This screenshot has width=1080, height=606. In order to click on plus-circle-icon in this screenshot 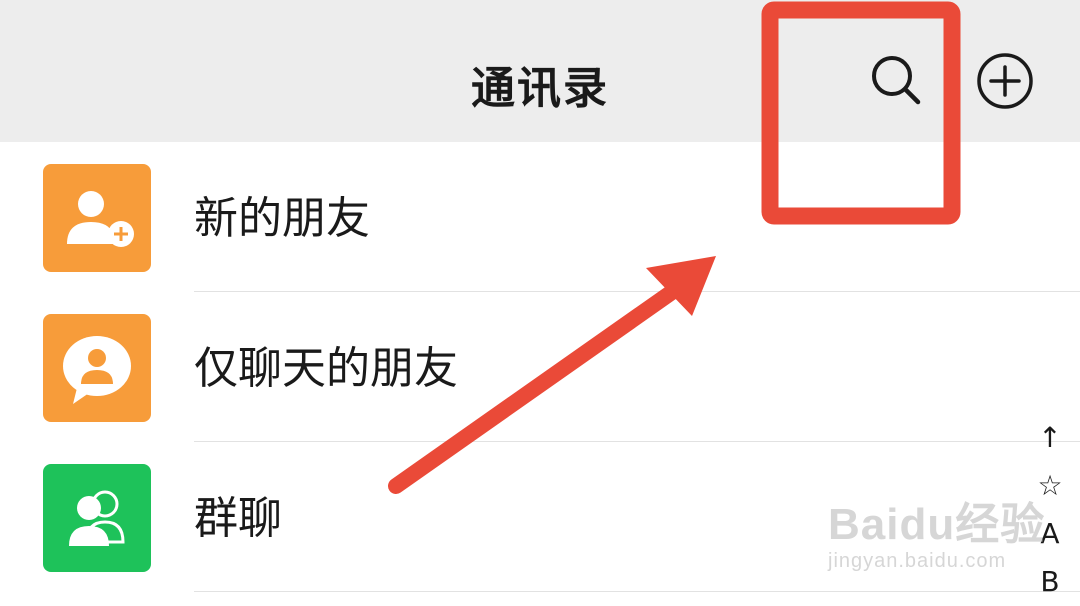, I will do `click(1005, 81)`.